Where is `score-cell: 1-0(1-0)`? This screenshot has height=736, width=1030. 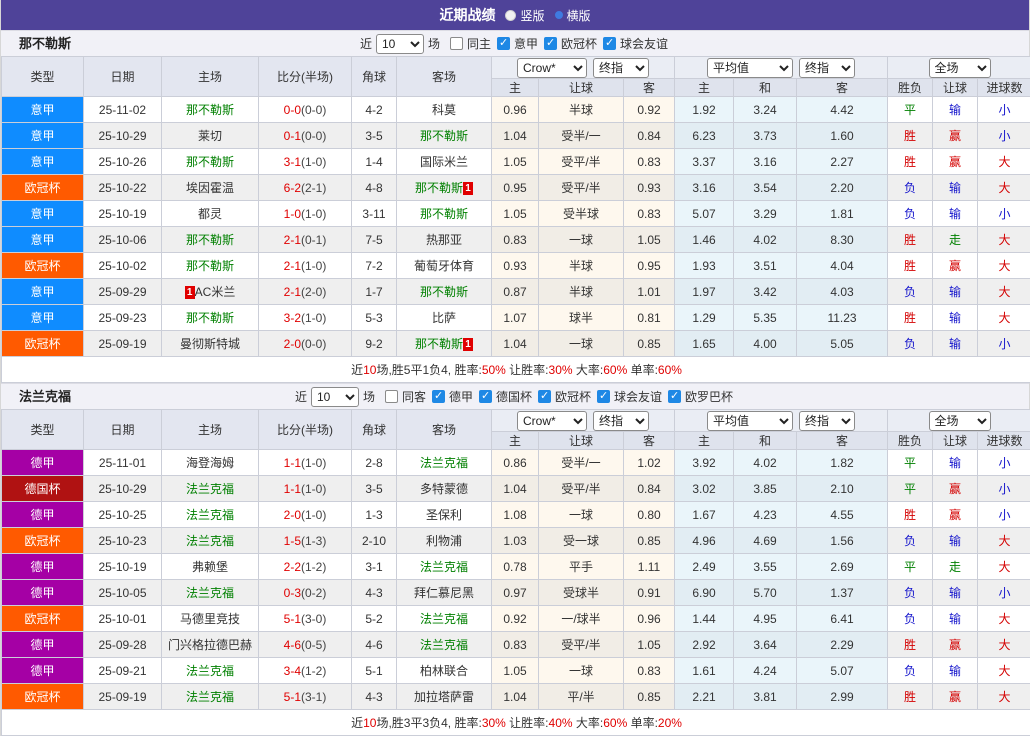
score-cell: 1-0(1-0) is located at coordinates (305, 214).